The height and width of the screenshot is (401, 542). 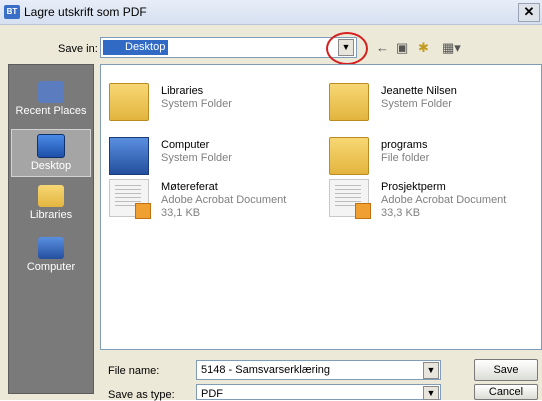 I want to click on file-type: File folder, so click(x=405, y=158).